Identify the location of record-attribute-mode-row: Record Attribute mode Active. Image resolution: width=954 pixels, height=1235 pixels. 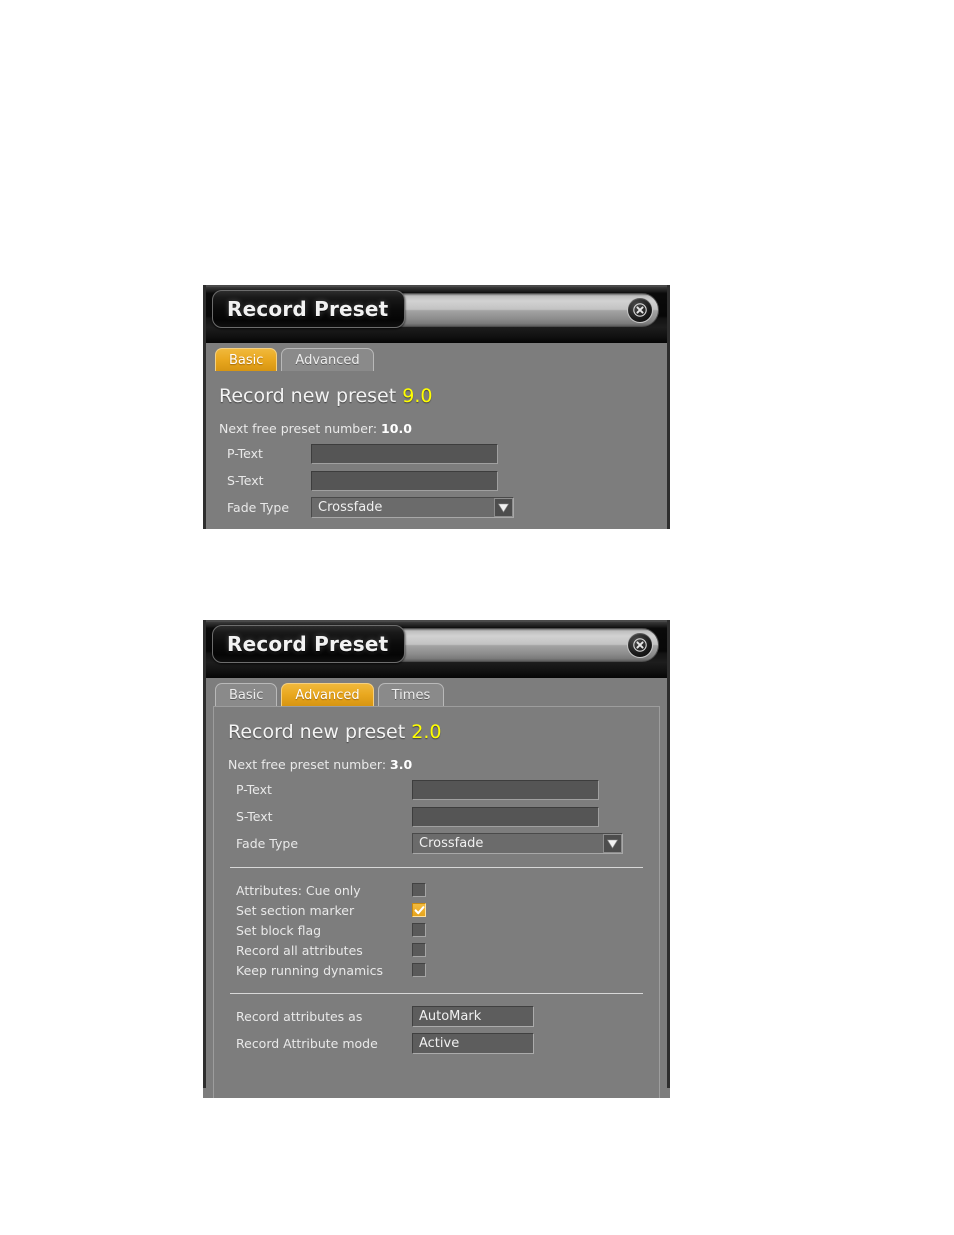
(436, 1043).